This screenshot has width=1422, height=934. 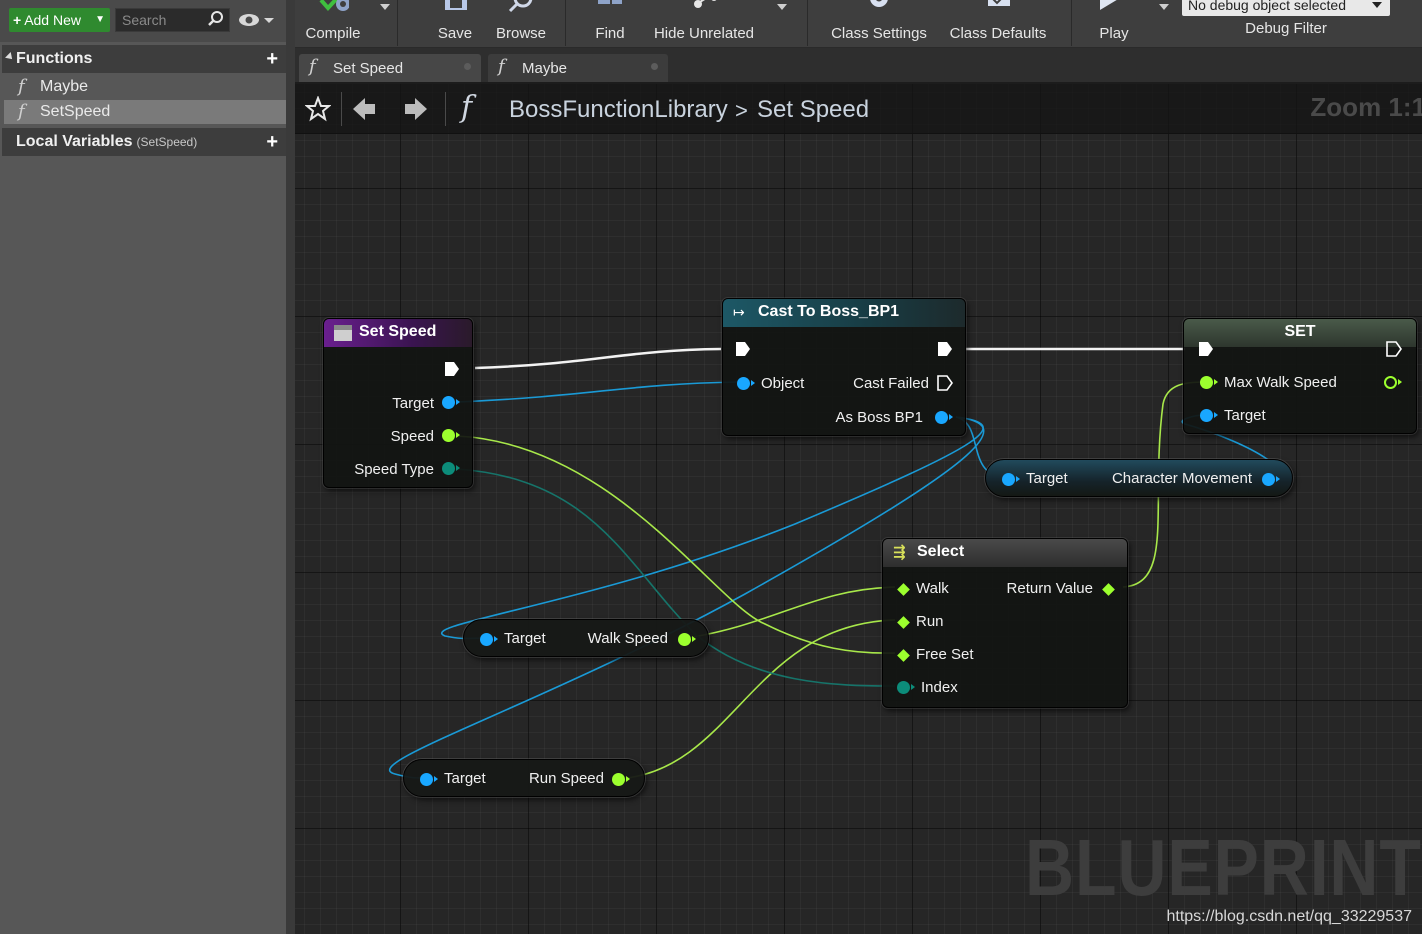 What do you see at coordinates (334, 5) in the screenshot?
I see `compile-gear-icon` at bounding box center [334, 5].